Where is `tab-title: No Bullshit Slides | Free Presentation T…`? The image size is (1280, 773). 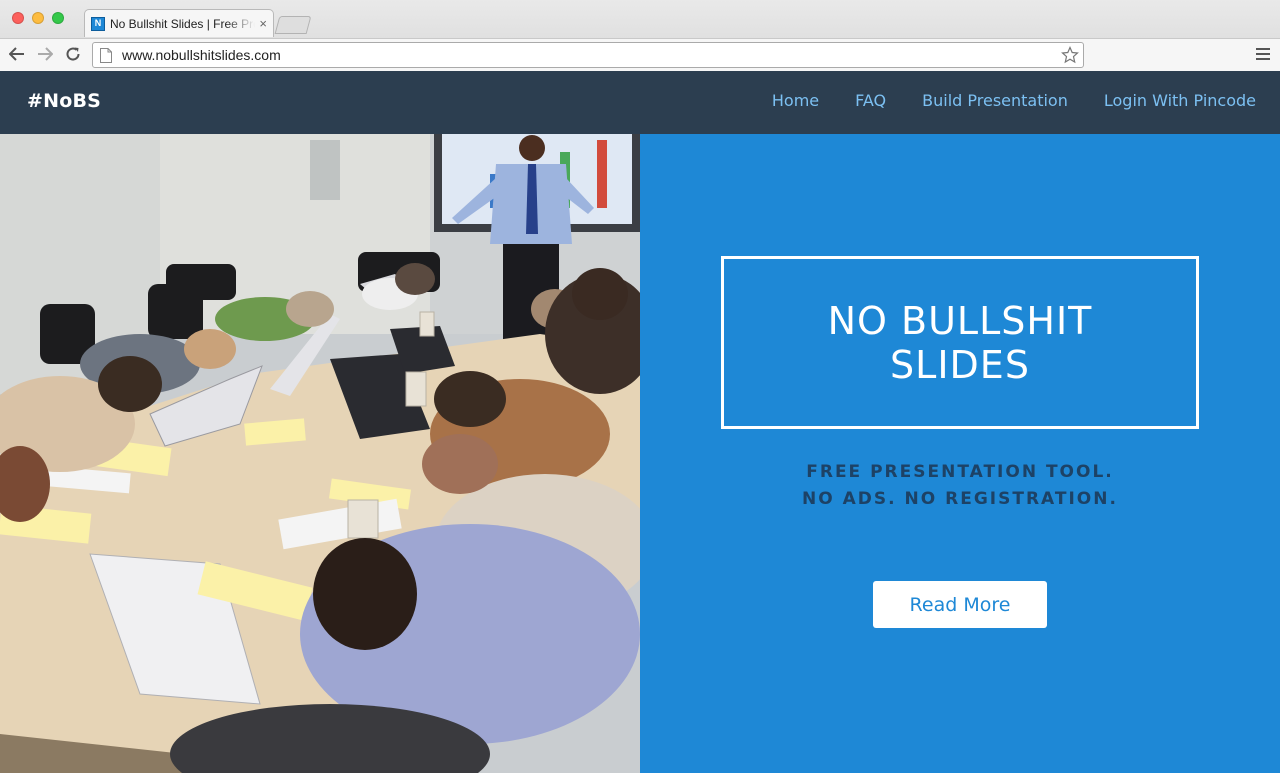
tab-title: No Bullshit Slides | Free Presentation T… is located at coordinates (182, 23).